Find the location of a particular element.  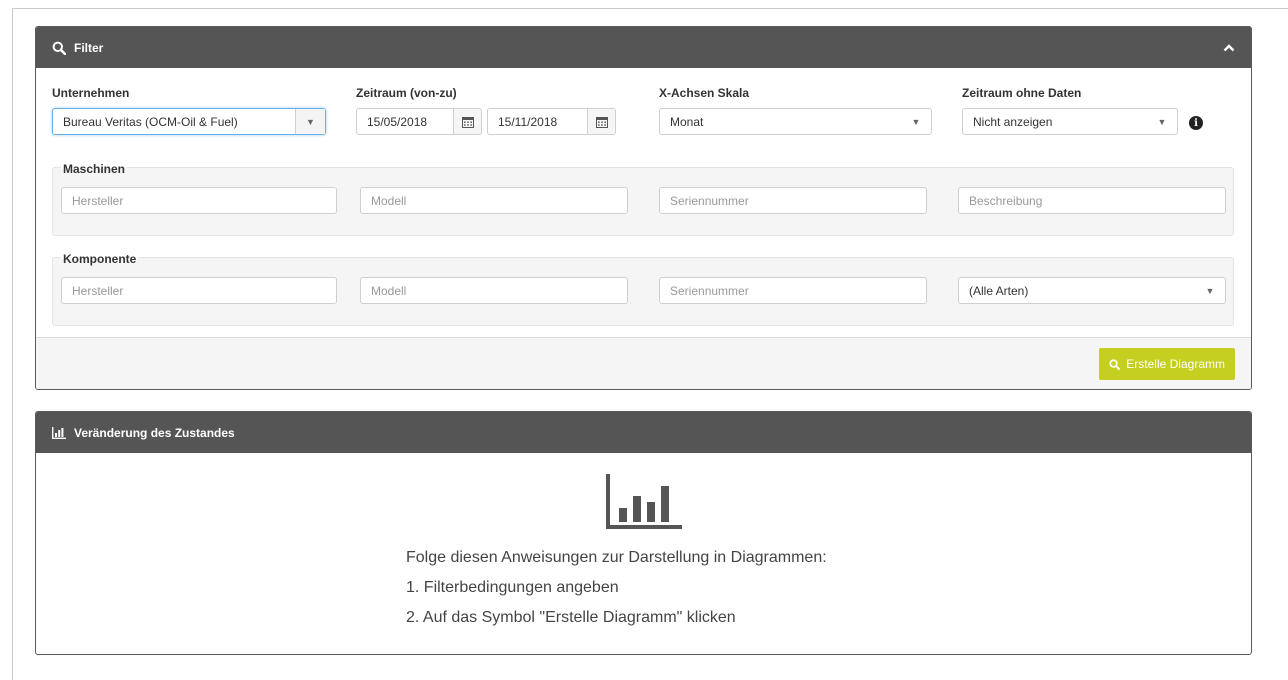

component-legend: Komponente is located at coordinates (100, 259).